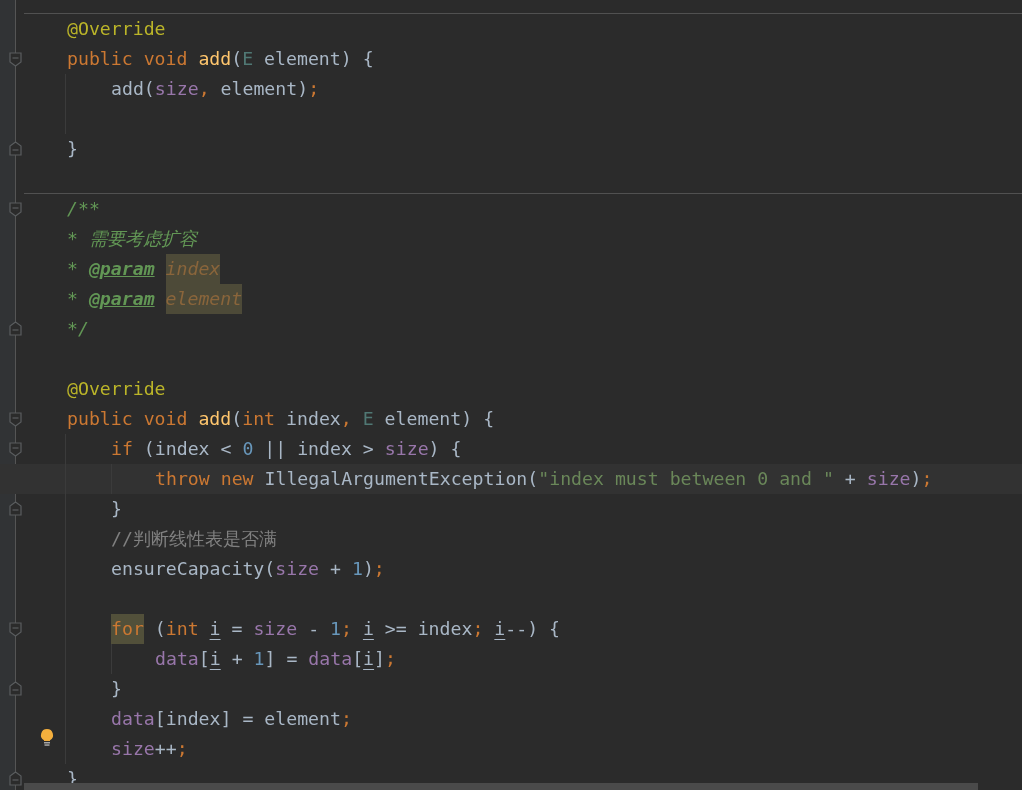 This screenshot has width=1022, height=790. Describe the element at coordinates (314, 629) in the screenshot. I see `code-text: -` at that location.